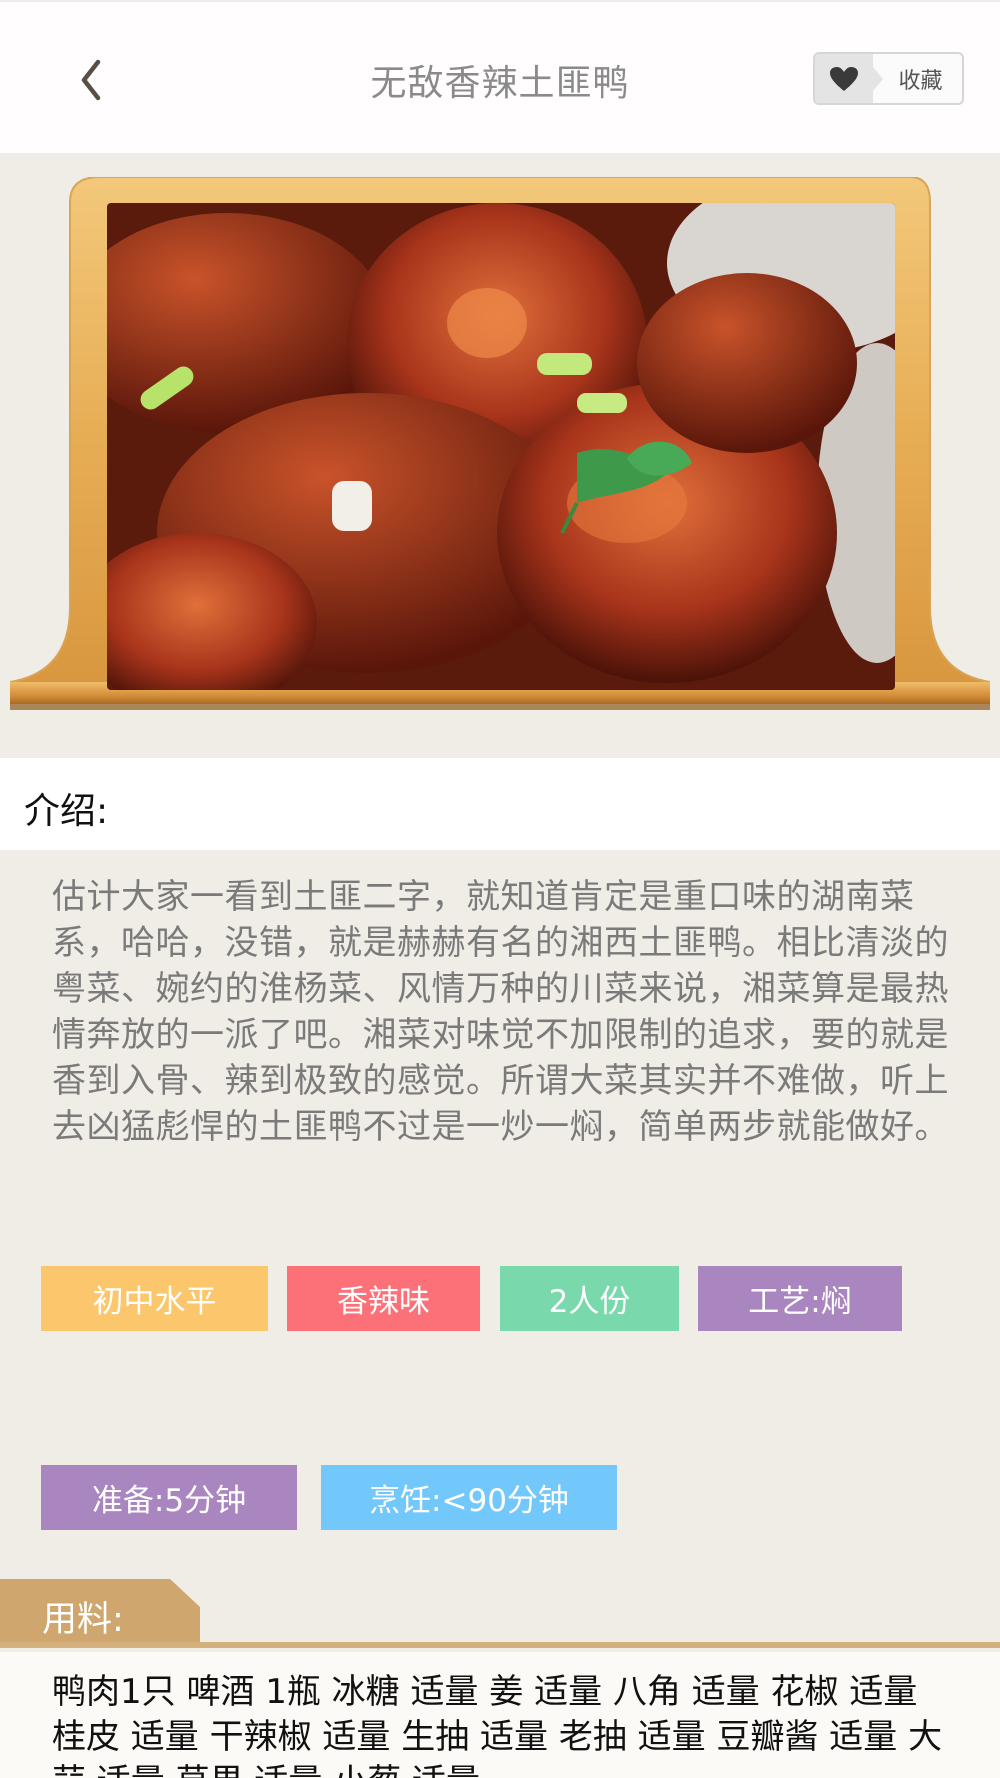 The image size is (1000, 1778). Describe the element at coordinates (469, 1497) in the screenshot. I see `tag-cook-time: 烹饪:<90分钟` at that location.